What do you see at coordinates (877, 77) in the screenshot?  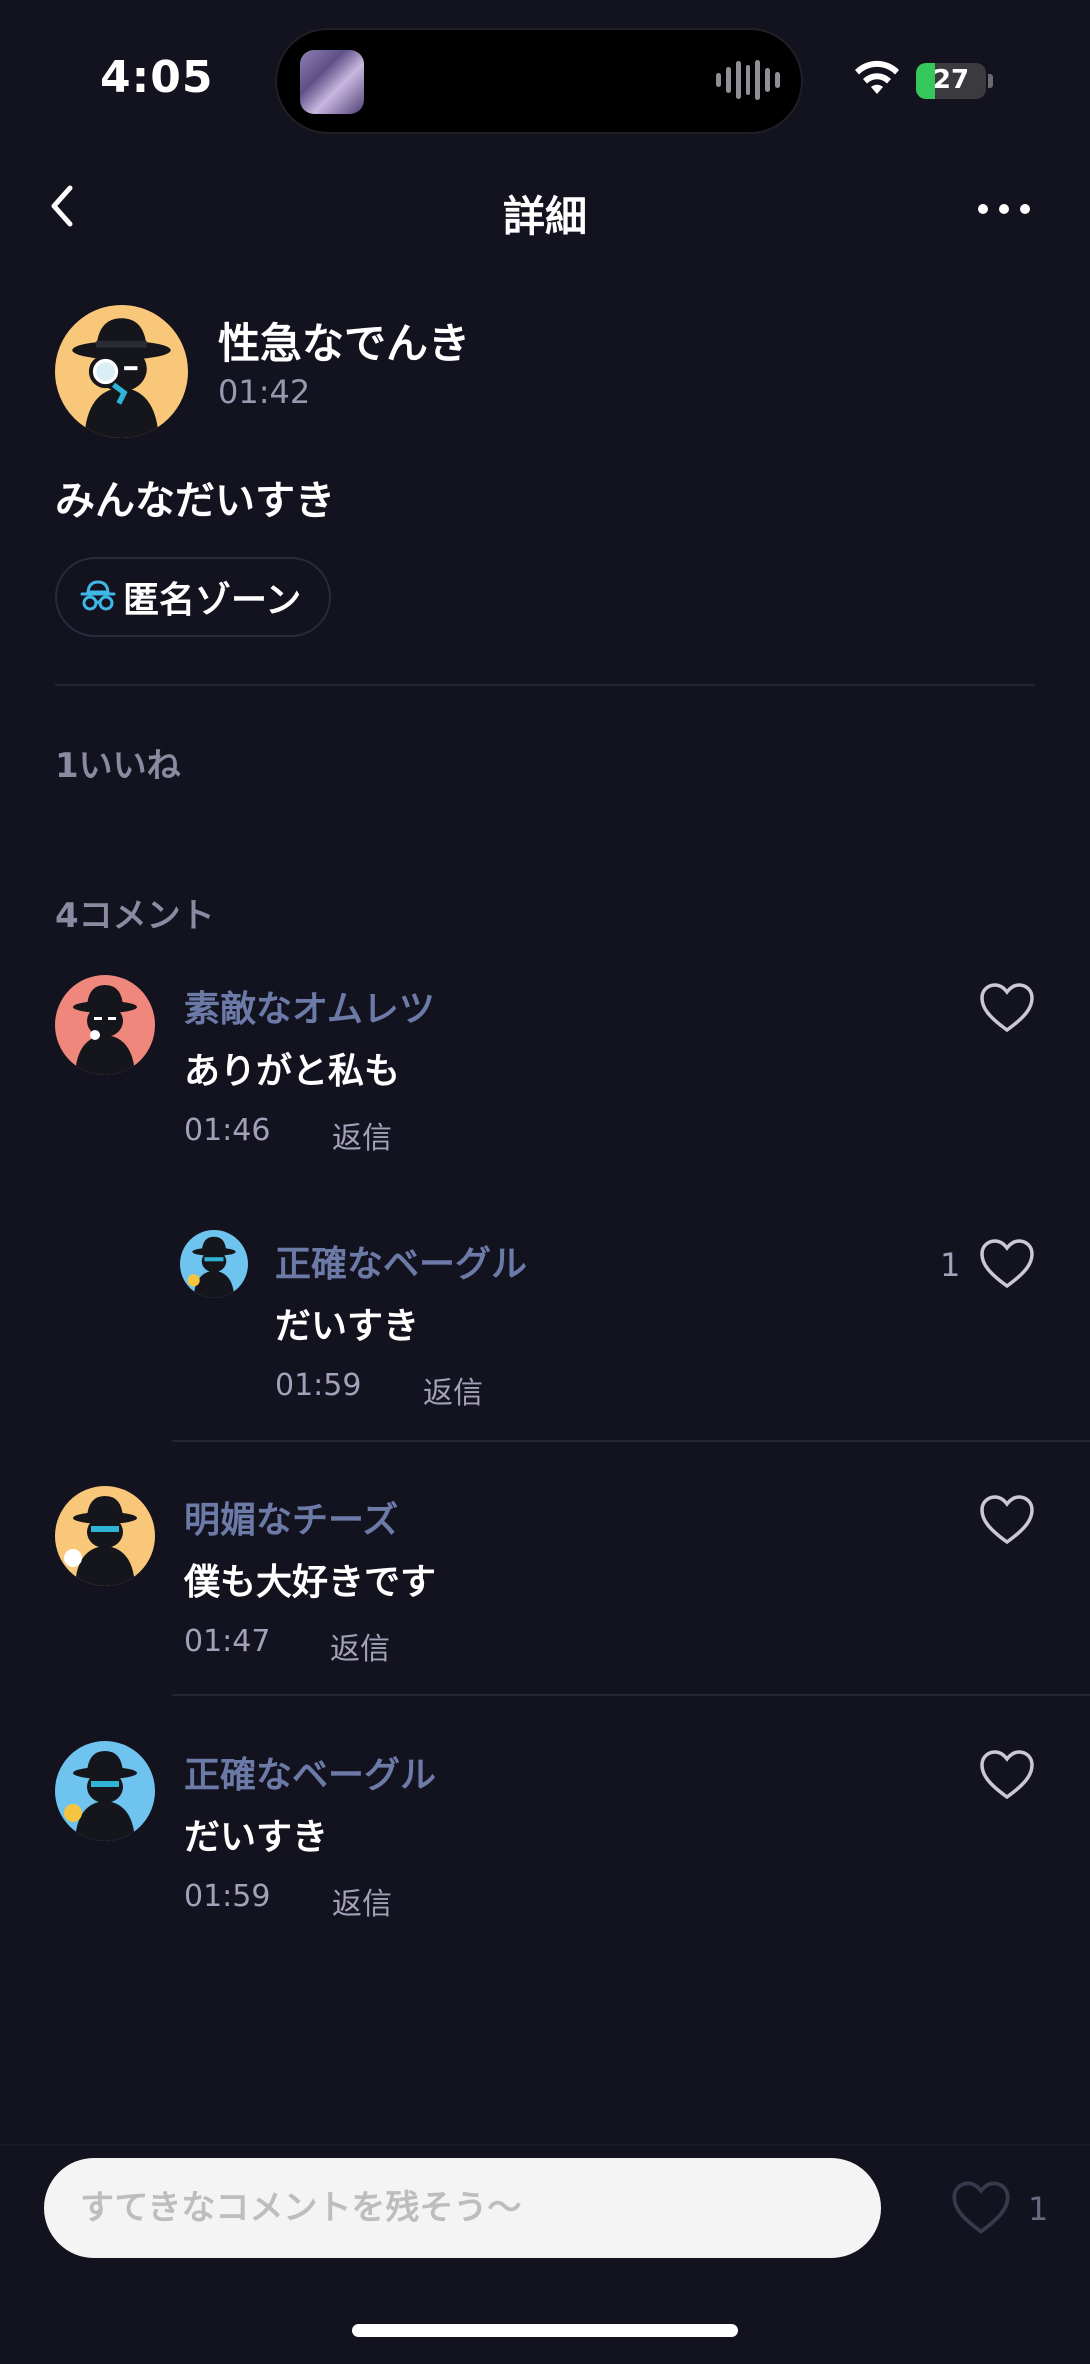 I see `wifi-icon` at bounding box center [877, 77].